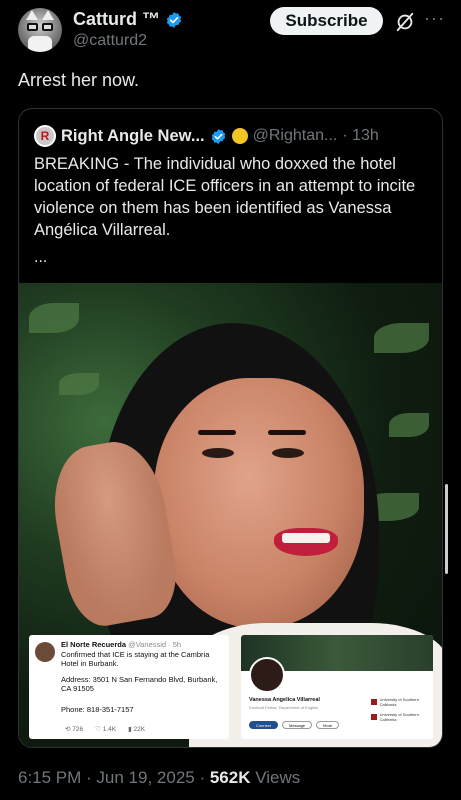 The width and height of the screenshot is (461, 800). I want to click on embedded-views: ▮ 22K, so click(137, 729).